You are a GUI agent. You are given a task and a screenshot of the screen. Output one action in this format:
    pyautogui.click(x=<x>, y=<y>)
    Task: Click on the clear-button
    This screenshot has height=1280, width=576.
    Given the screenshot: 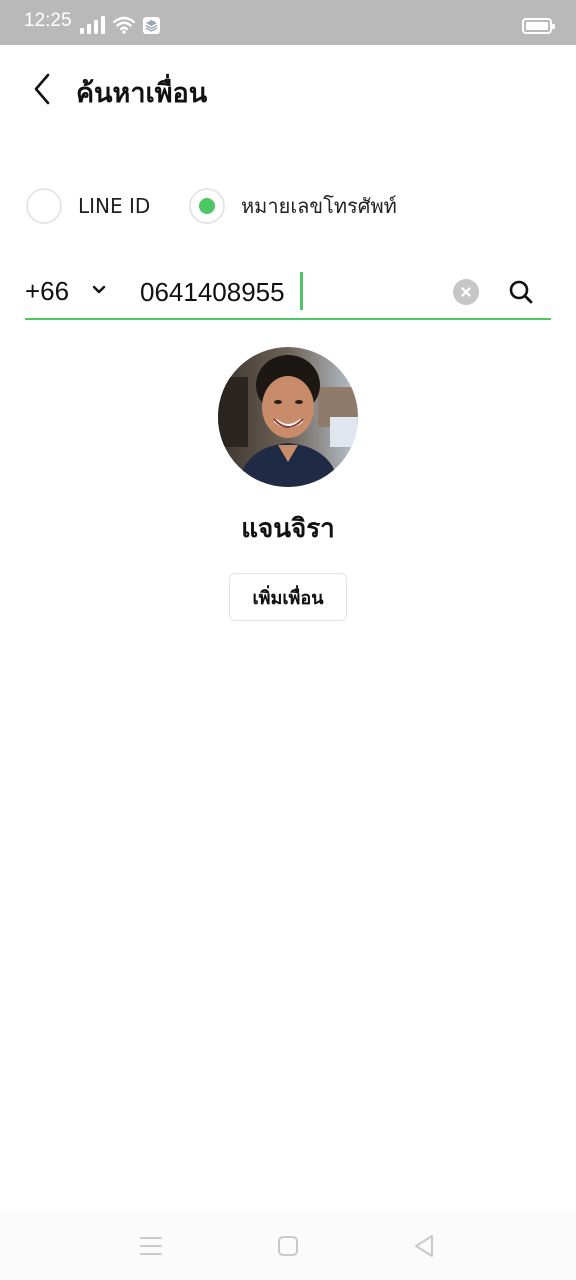 What is the action you would take?
    pyautogui.click(x=466, y=292)
    